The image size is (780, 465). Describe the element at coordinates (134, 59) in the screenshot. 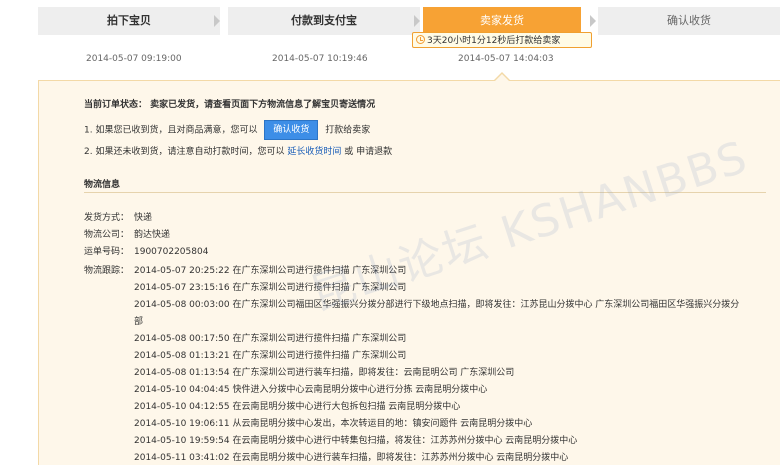

I see `time-place-order: 2014-05-07 09:19:00` at that location.